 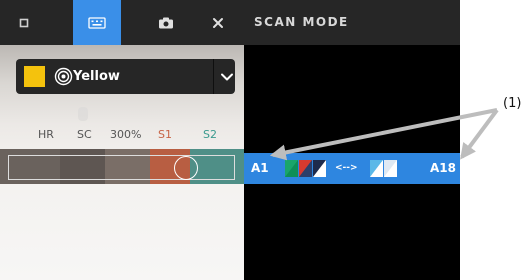 I want to click on callout-arrow-end, so click(x=479, y=134).